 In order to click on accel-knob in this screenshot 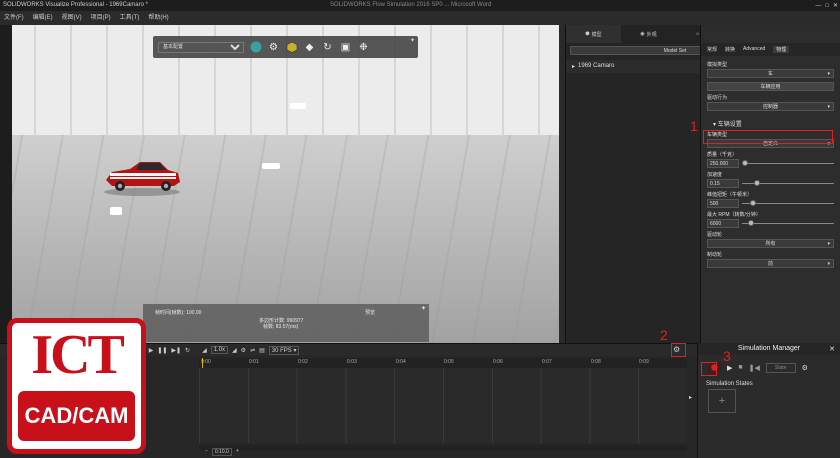, I will do `click(757, 183)`.